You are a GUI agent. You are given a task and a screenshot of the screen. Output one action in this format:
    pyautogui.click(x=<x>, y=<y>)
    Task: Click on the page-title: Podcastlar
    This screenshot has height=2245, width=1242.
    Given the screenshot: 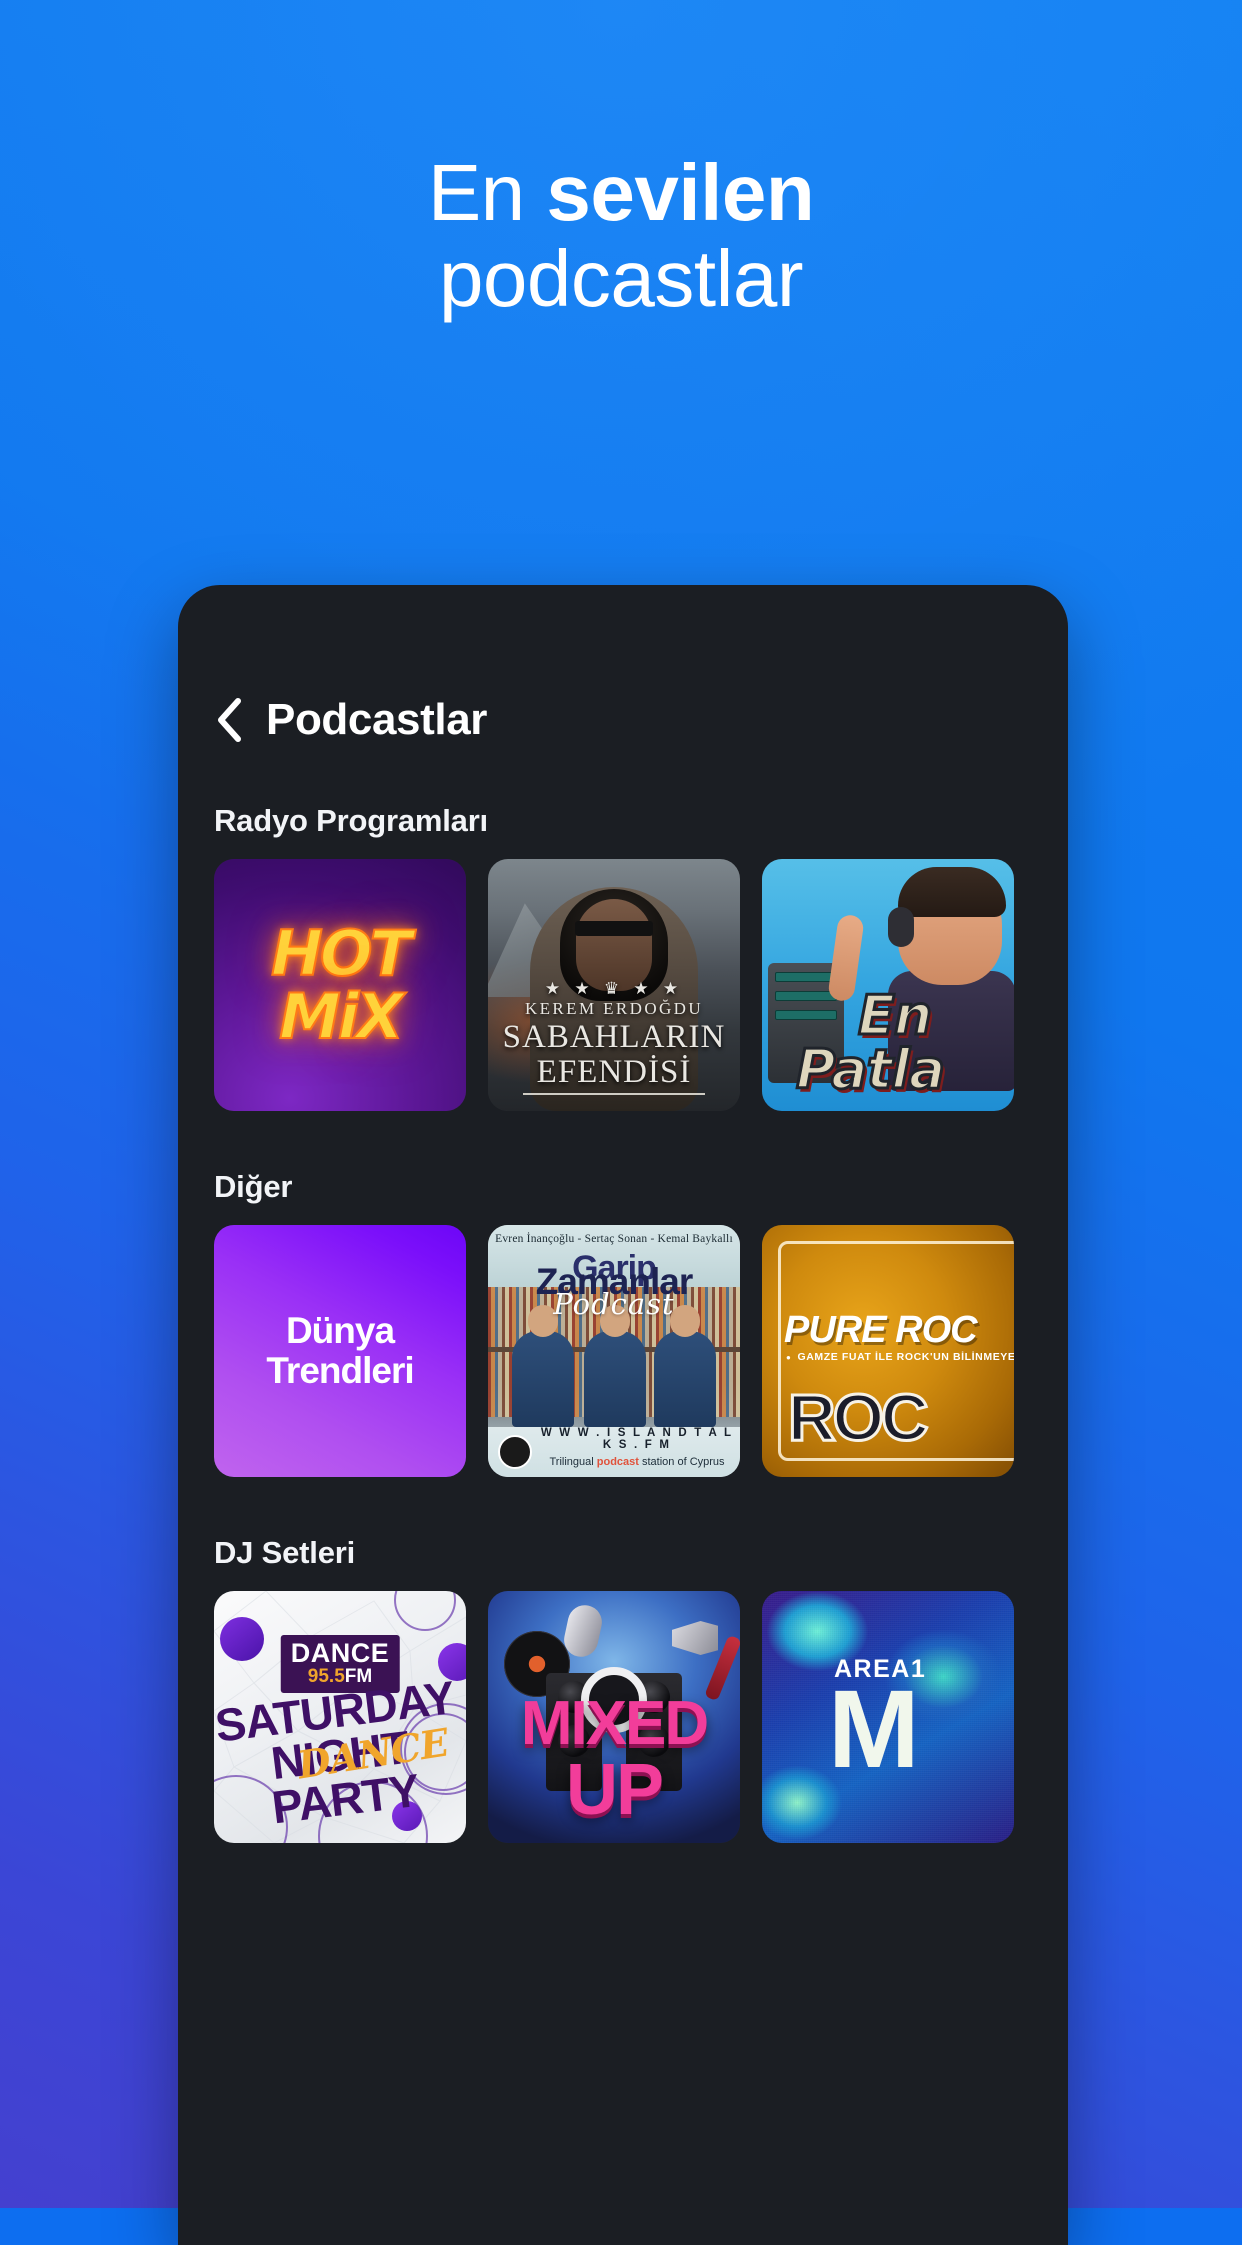 What is the action you would take?
    pyautogui.click(x=376, y=719)
    